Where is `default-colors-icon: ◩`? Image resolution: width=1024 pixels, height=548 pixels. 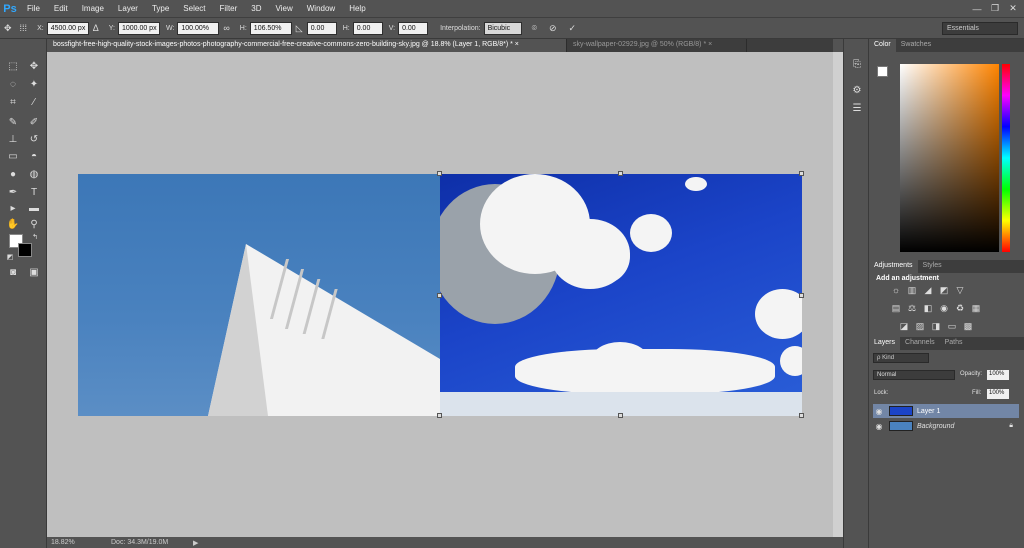 default-colors-icon: ◩ is located at coordinates (10, 257).